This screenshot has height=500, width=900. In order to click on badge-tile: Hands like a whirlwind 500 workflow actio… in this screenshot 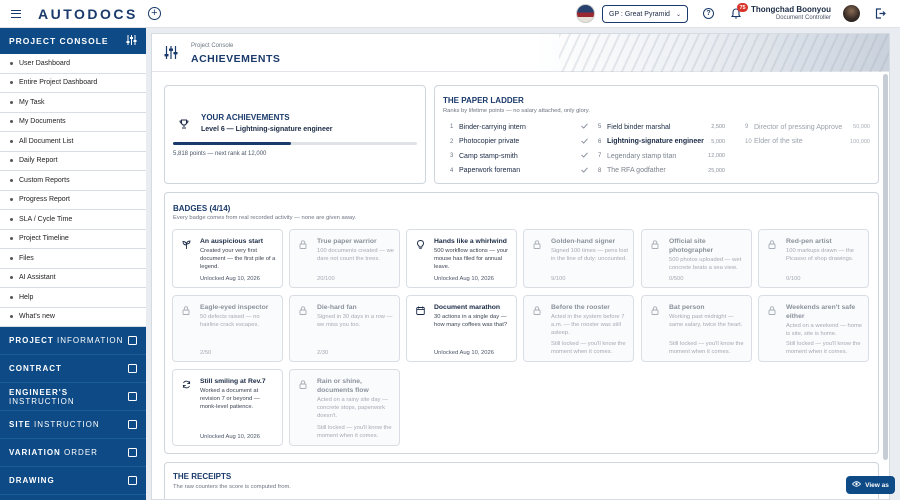, I will do `click(461, 258)`.